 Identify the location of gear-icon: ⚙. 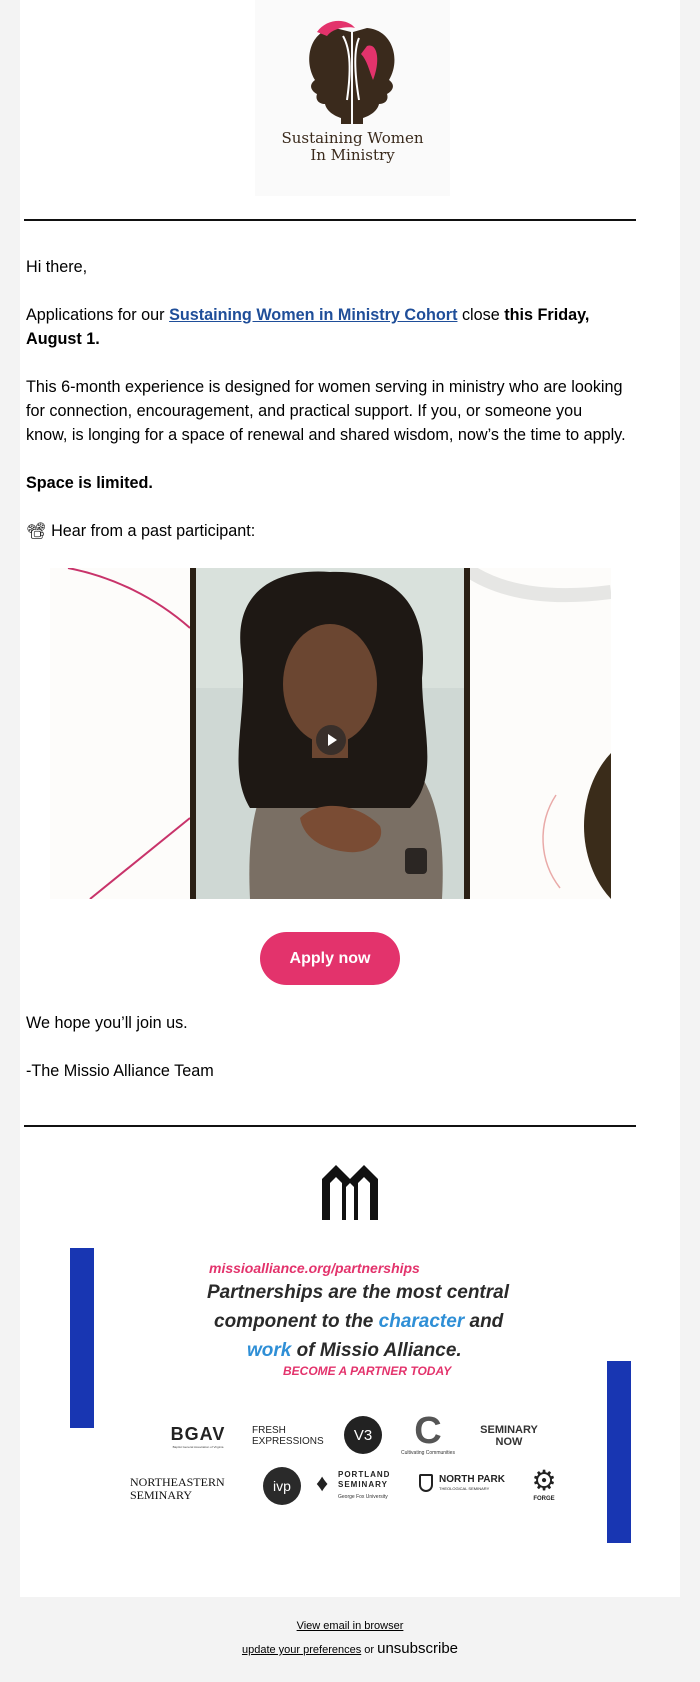
(544, 1480).